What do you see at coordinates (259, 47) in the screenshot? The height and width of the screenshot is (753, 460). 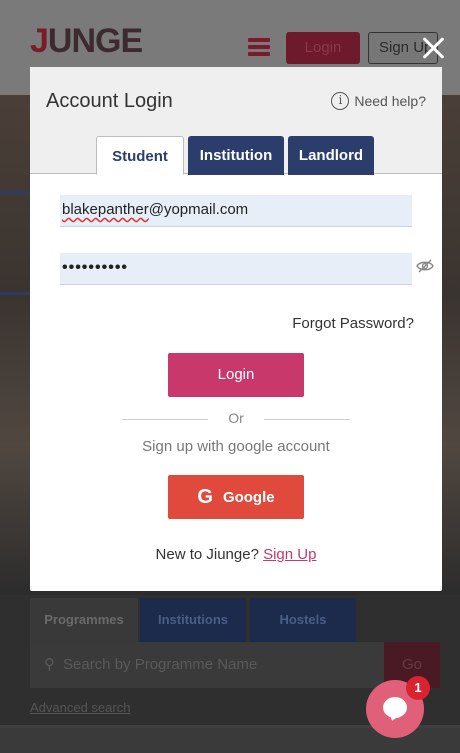 I see `menu-icon` at bounding box center [259, 47].